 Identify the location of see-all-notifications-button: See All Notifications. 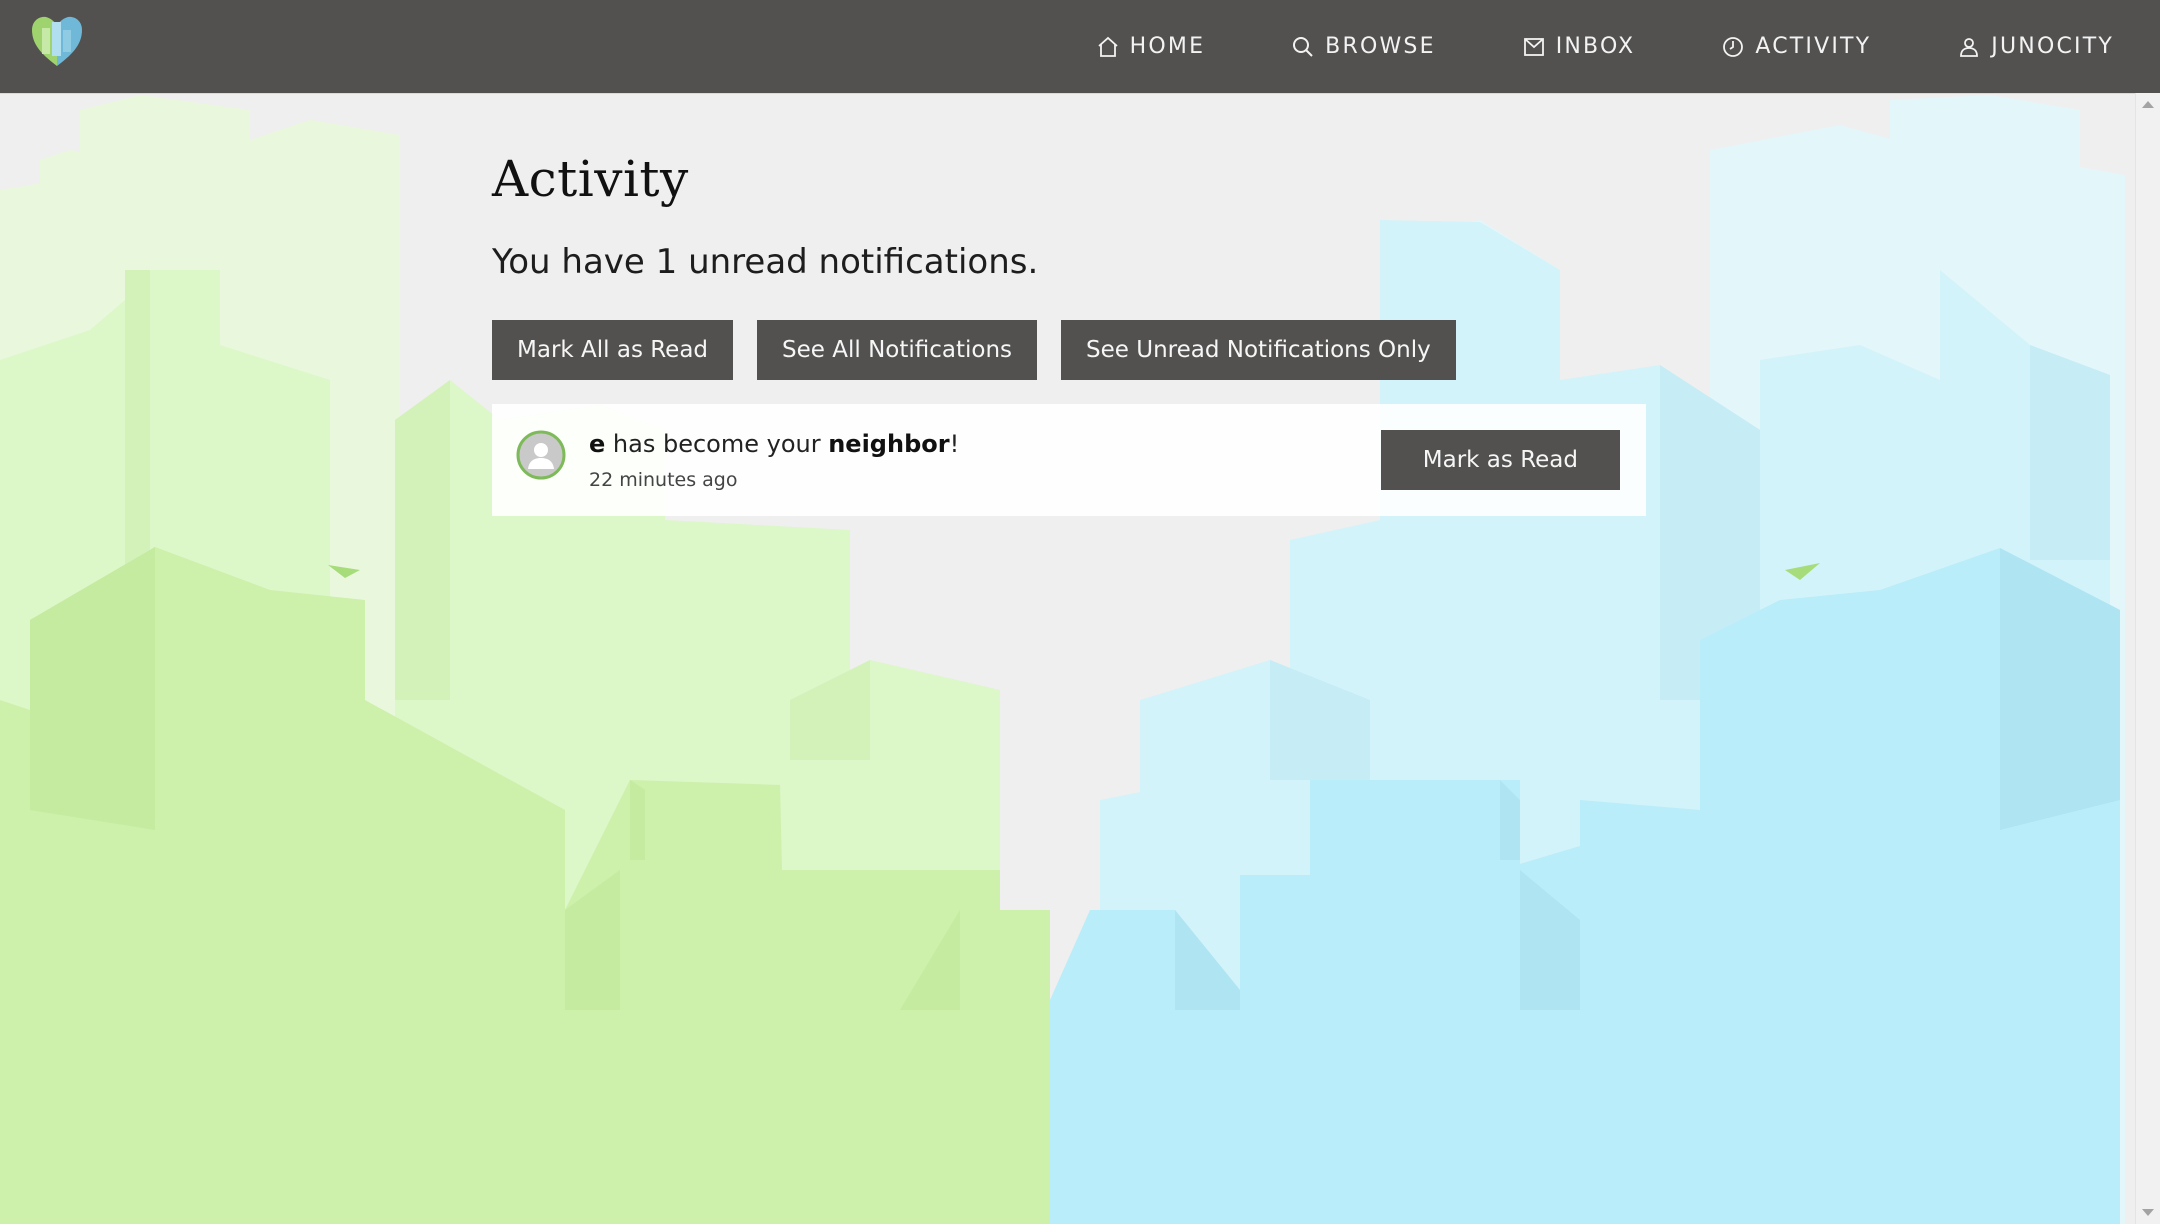
(897, 350).